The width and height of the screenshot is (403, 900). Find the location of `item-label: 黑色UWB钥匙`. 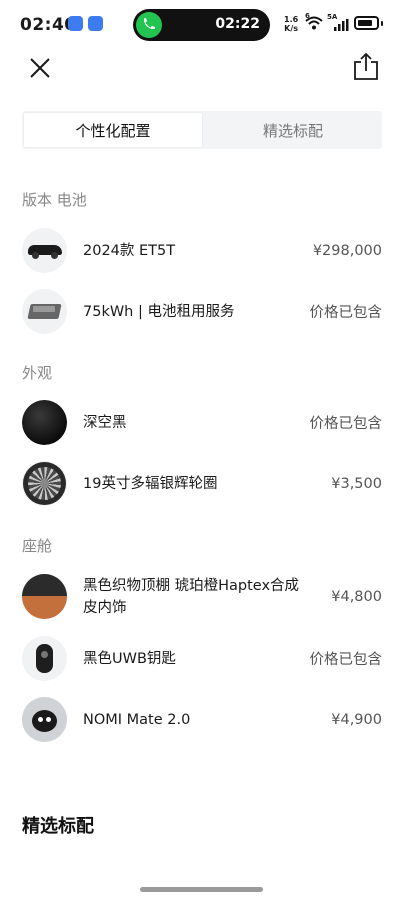

item-label: 黑色UWB钥匙 is located at coordinates (129, 658).